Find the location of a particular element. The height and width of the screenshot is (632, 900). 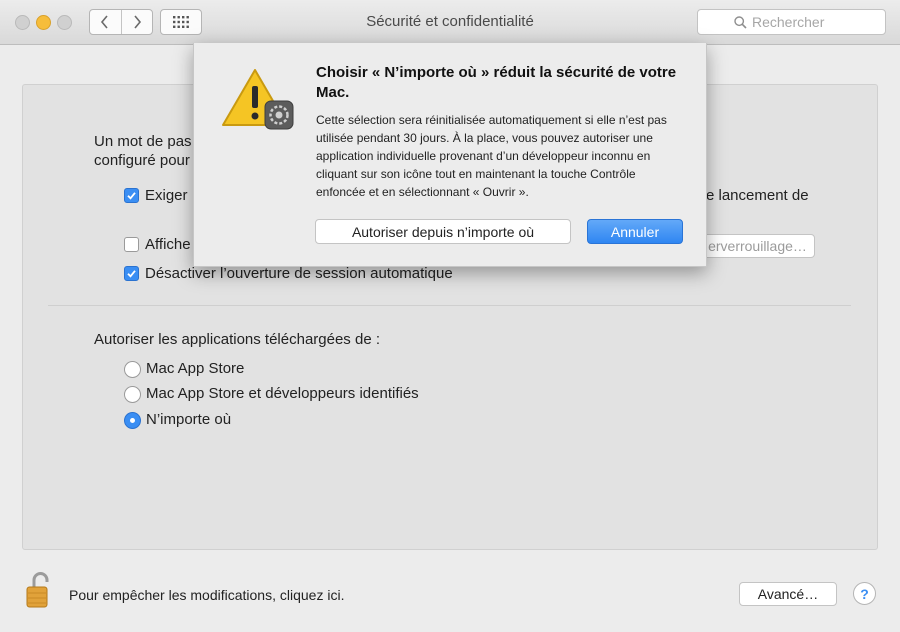

lock-icon is located at coordinates (40, 590).